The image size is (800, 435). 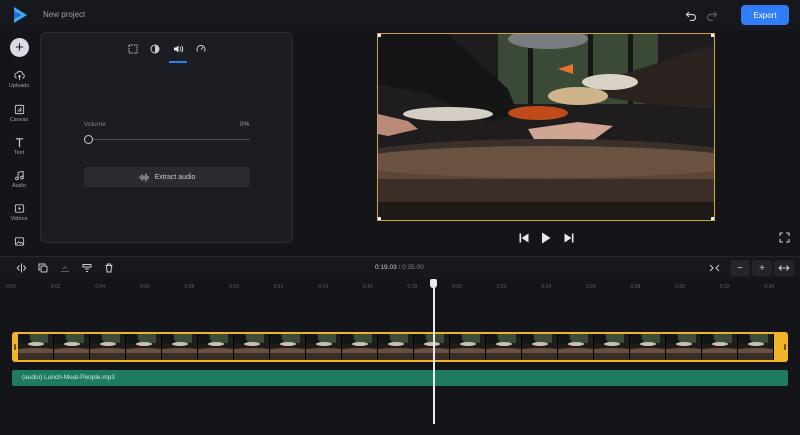 What do you see at coordinates (680, 287) in the screenshot?
I see `ruler-tick-label: 0:30` at bounding box center [680, 287].